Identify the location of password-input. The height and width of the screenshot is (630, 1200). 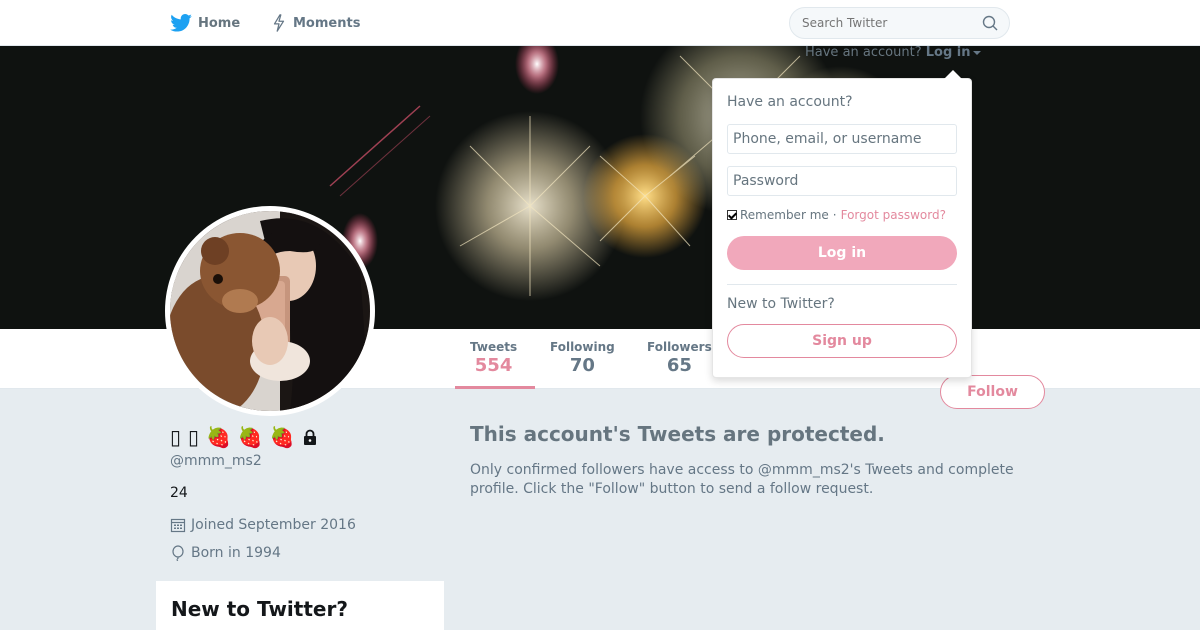
(842, 181).